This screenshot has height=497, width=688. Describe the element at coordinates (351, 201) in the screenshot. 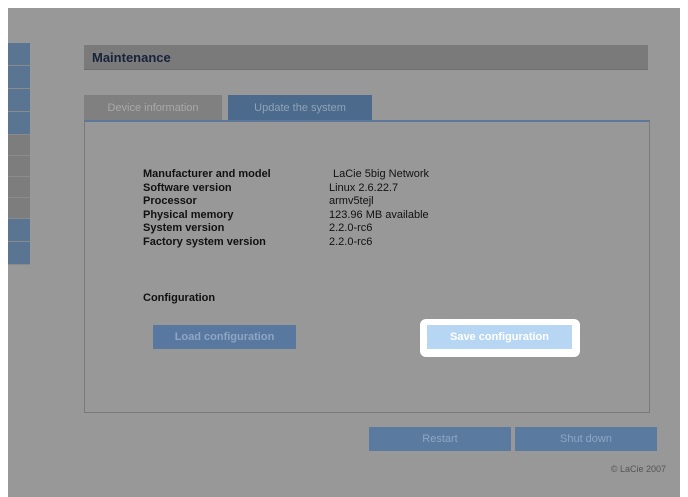

I see `info-value: armv5tejl` at that location.